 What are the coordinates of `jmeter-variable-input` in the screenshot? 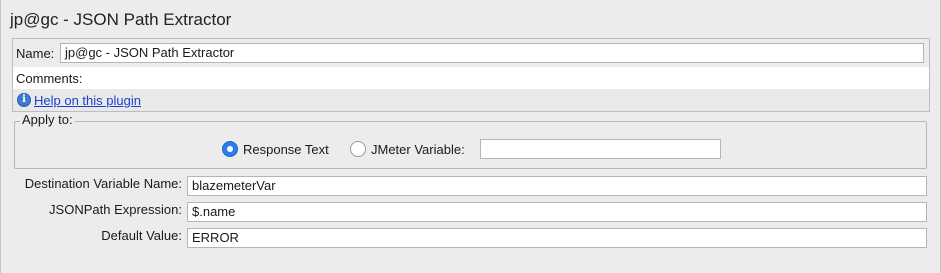 It's located at (600, 149).